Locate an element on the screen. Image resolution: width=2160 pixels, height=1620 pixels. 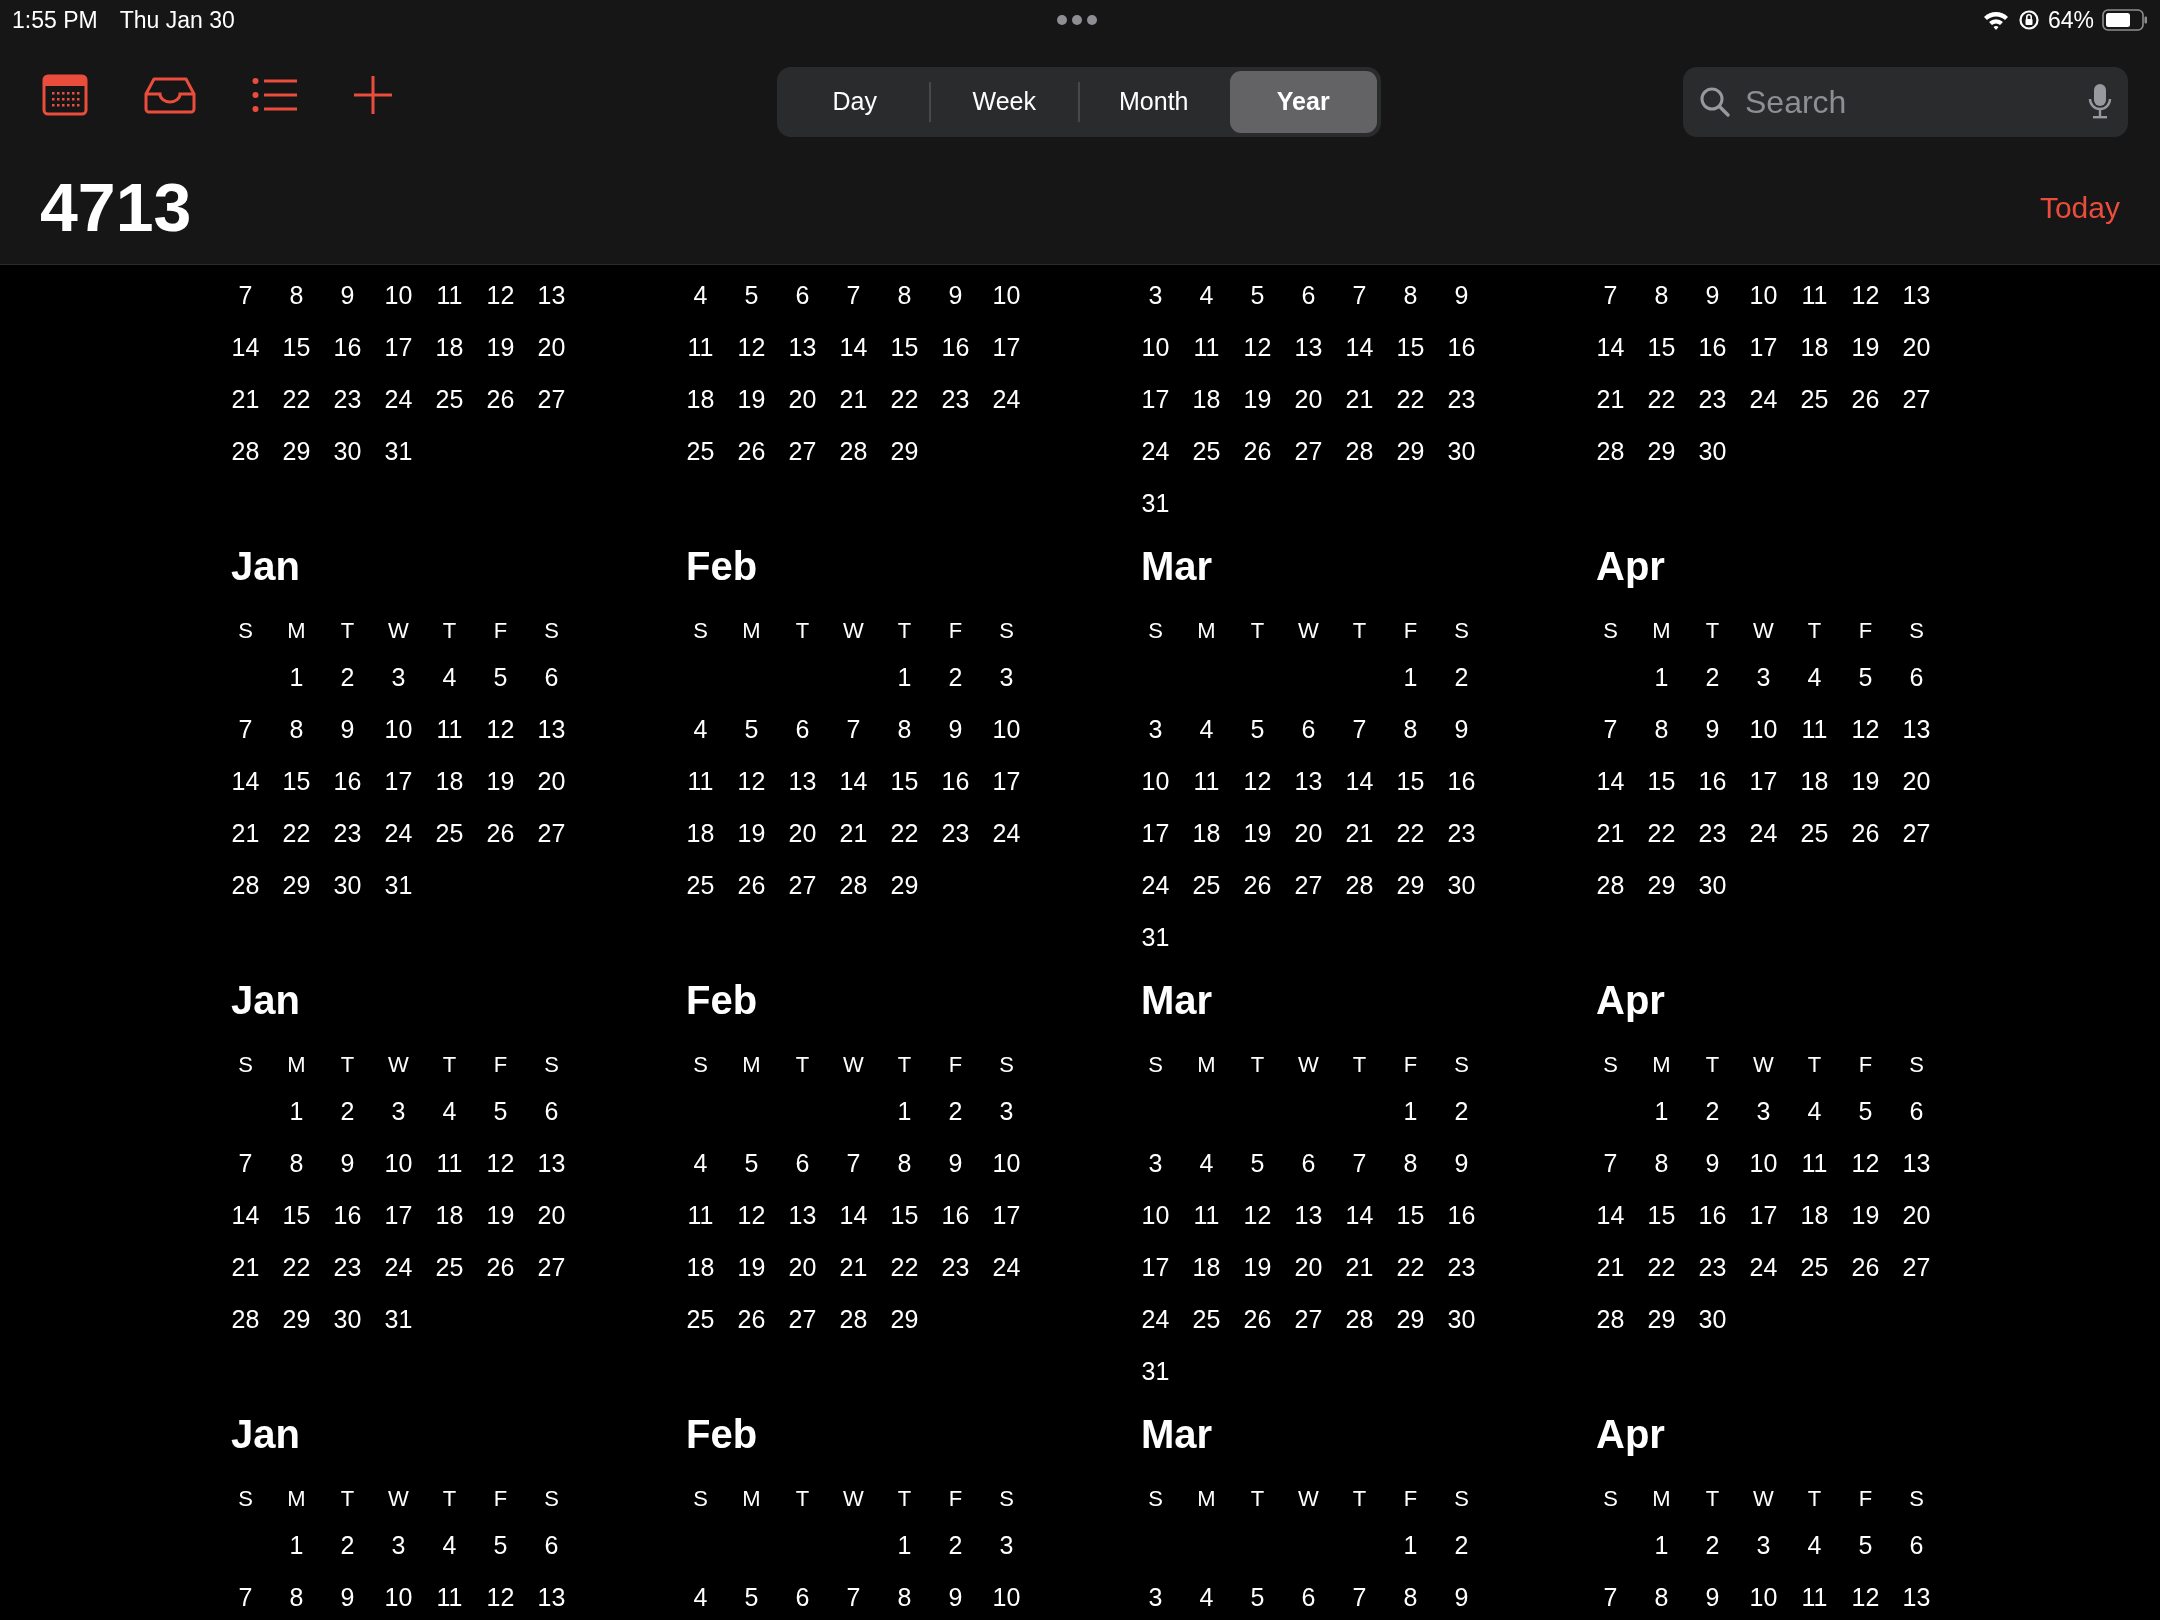
today-button: Today is located at coordinates (2079, 207).